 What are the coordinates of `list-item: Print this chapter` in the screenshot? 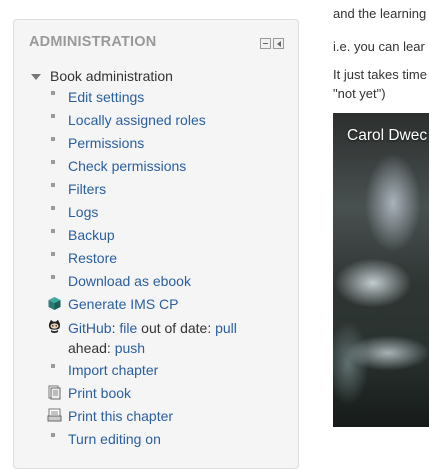 It's located at (167, 416).